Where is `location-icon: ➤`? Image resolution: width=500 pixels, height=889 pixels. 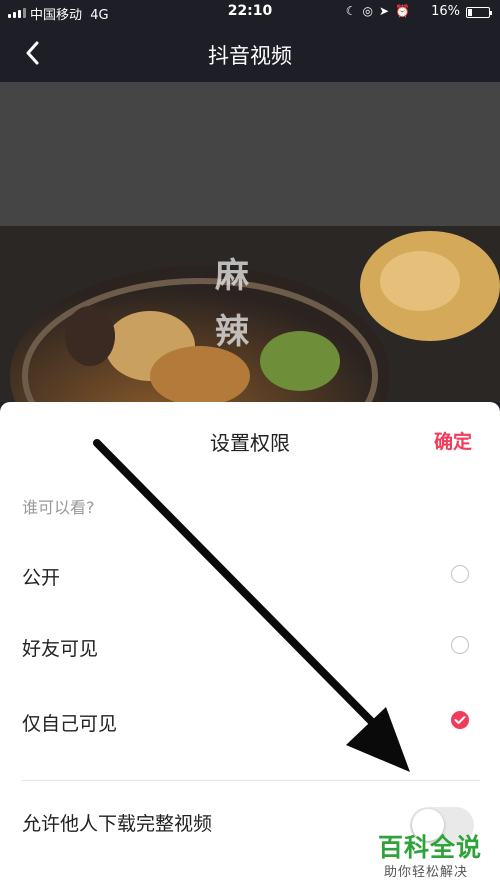
location-icon: ➤ is located at coordinates (387, 11).